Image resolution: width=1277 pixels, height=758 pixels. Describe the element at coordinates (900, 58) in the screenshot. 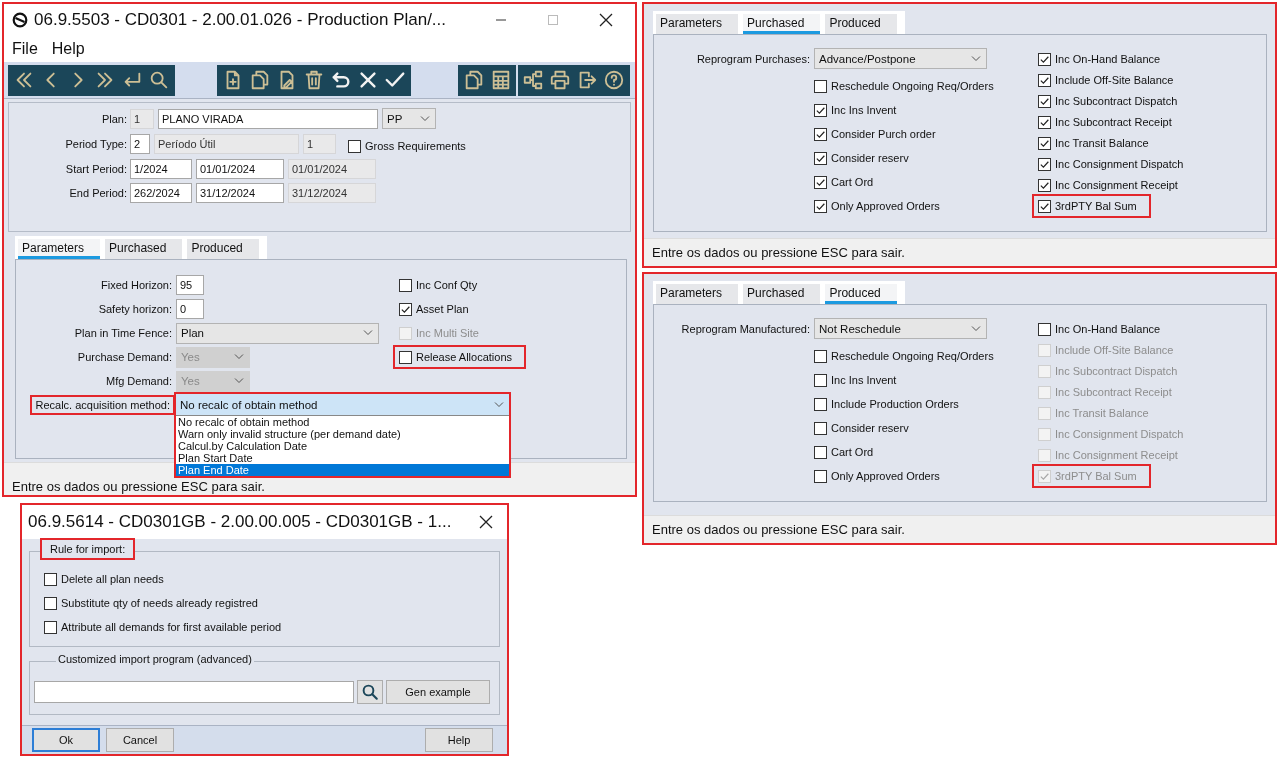

I see `dropdown: Advance/Postpone` at that location.